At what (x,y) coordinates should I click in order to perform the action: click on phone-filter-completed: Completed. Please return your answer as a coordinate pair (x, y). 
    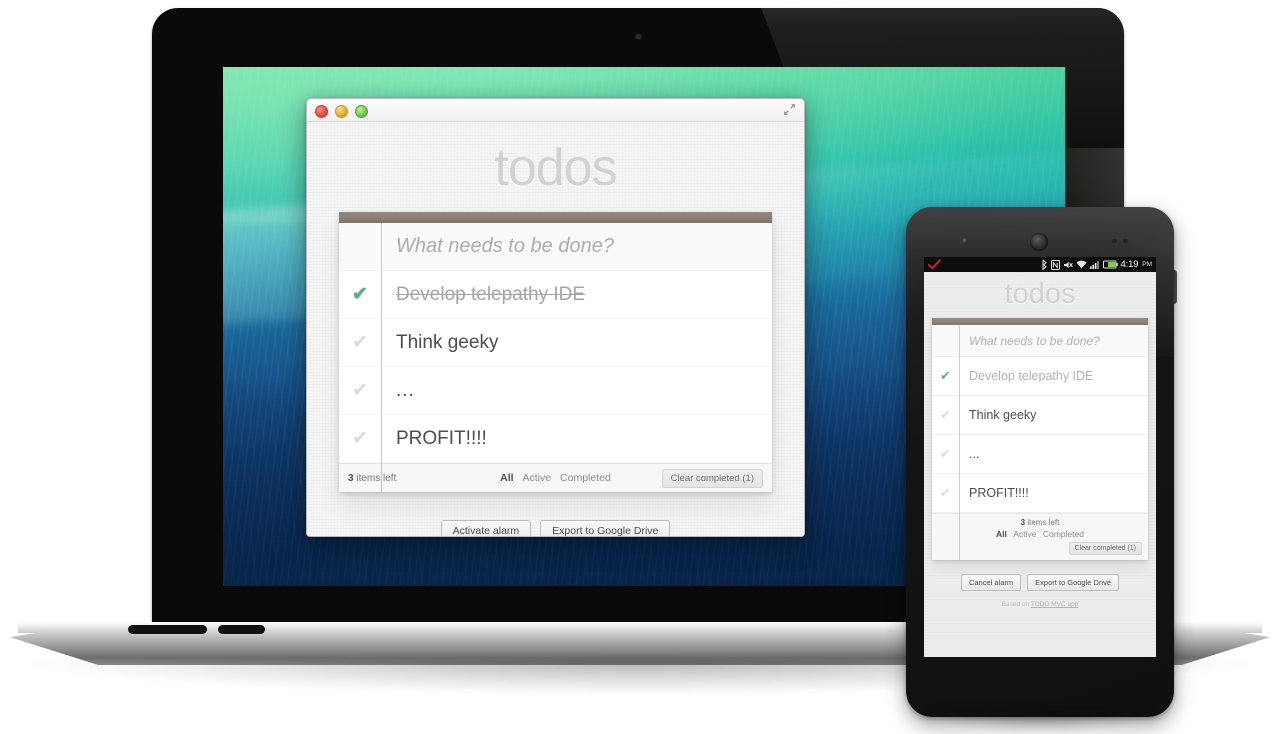
    Looking at the image, I should click on (1063, 534).